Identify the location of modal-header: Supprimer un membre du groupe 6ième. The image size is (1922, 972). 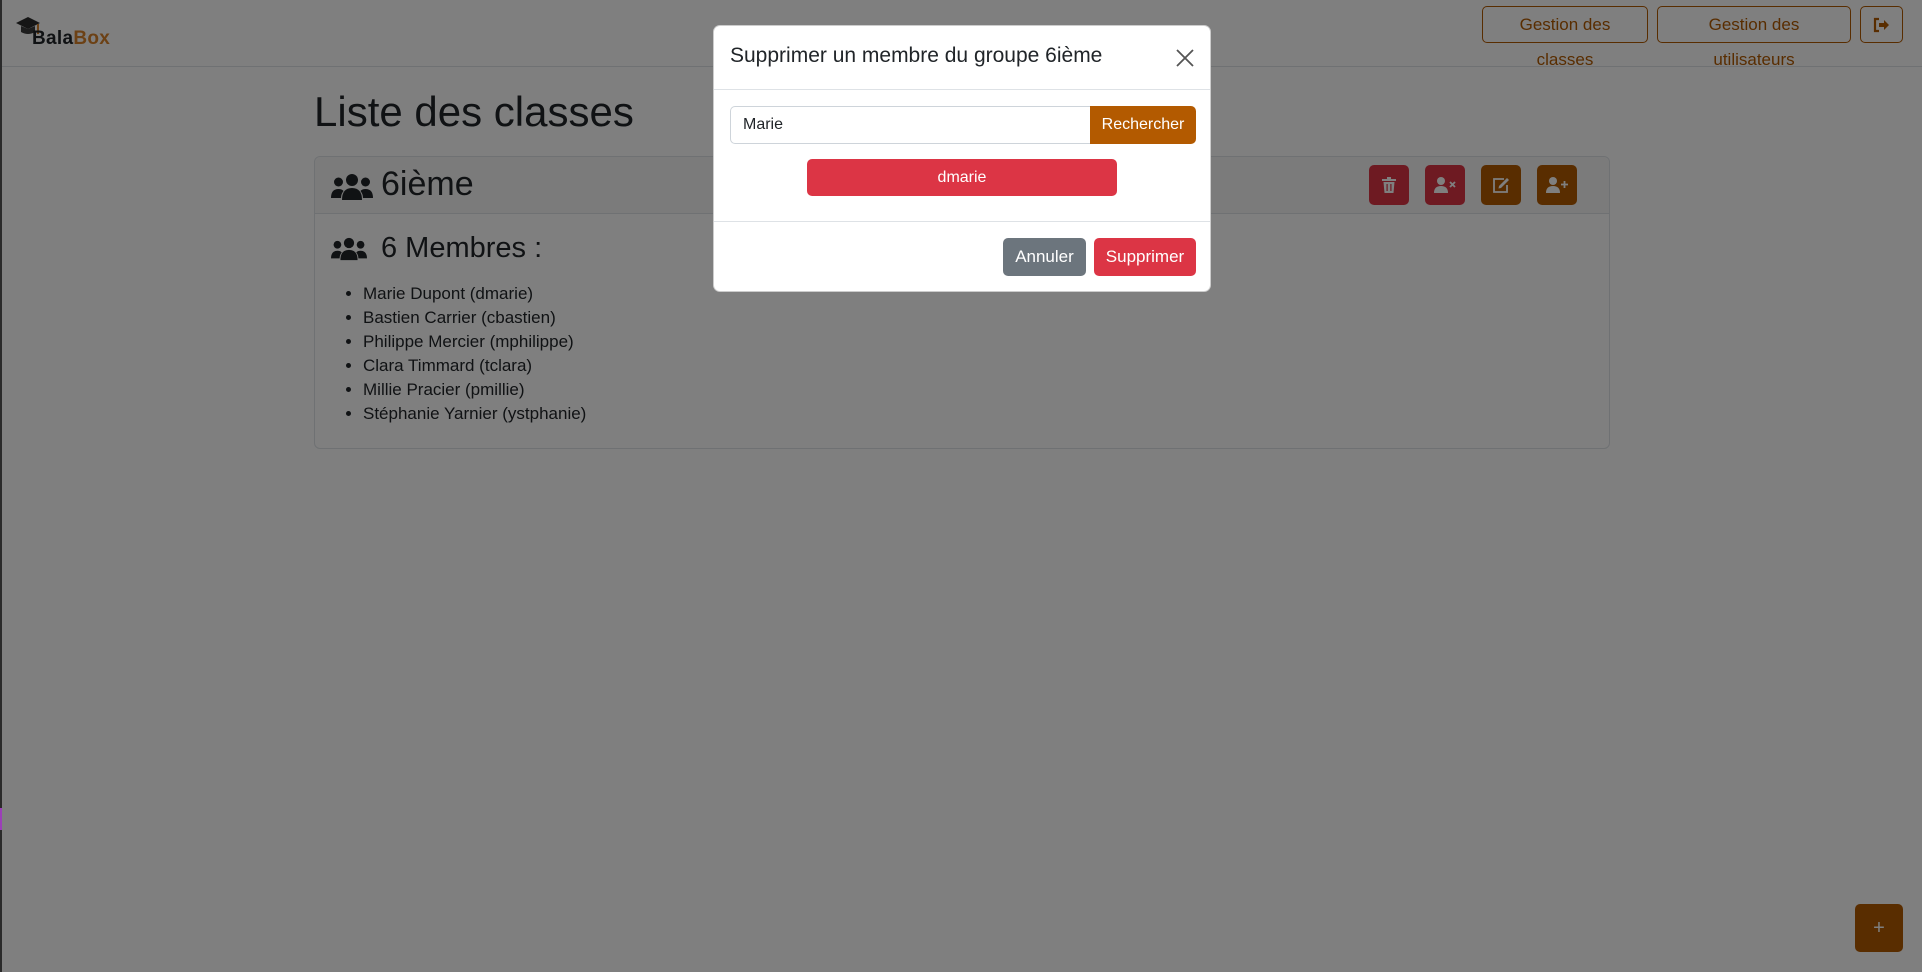
(962, 58).